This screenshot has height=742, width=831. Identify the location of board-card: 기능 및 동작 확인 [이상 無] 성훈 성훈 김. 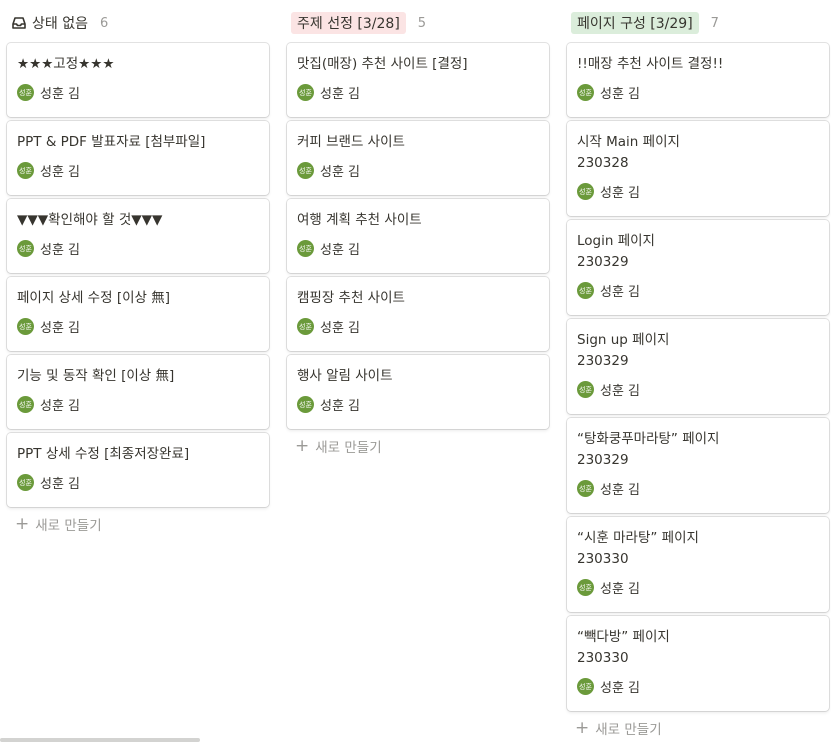
(138, 392).